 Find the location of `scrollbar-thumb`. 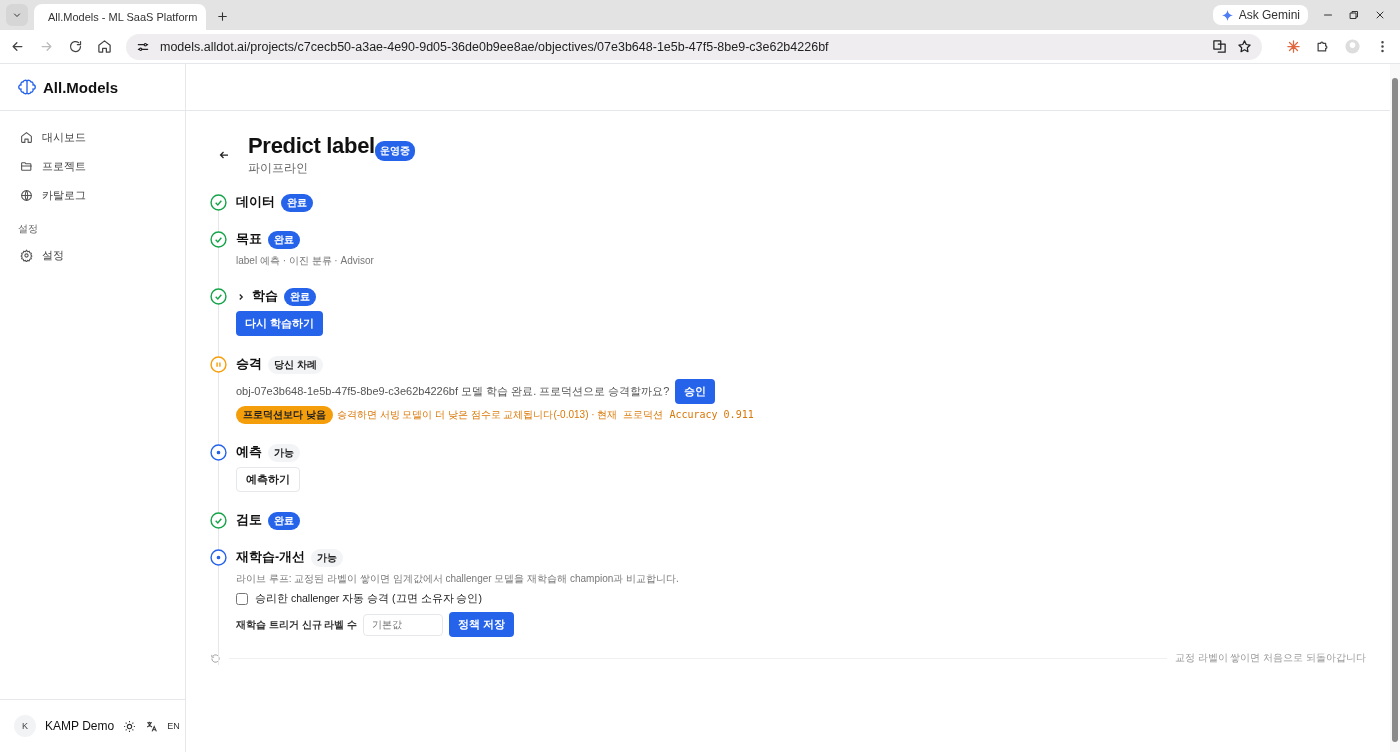

scrollbar-thumb is located at coordinates (1395, 410).